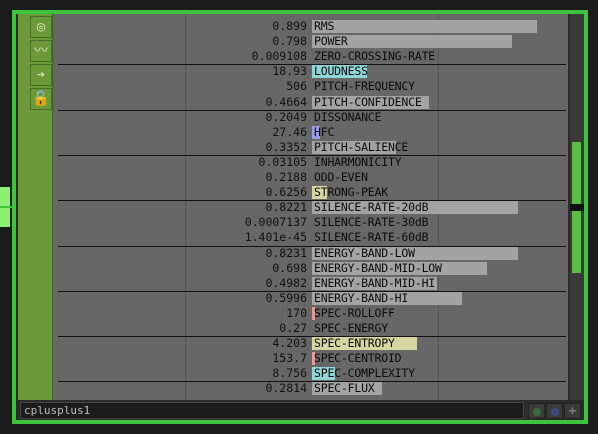 The image size is (598, 434). Describe the element at coordinates (41, 51) in the screenshot. I see `graph-icon: 〰` at that location.